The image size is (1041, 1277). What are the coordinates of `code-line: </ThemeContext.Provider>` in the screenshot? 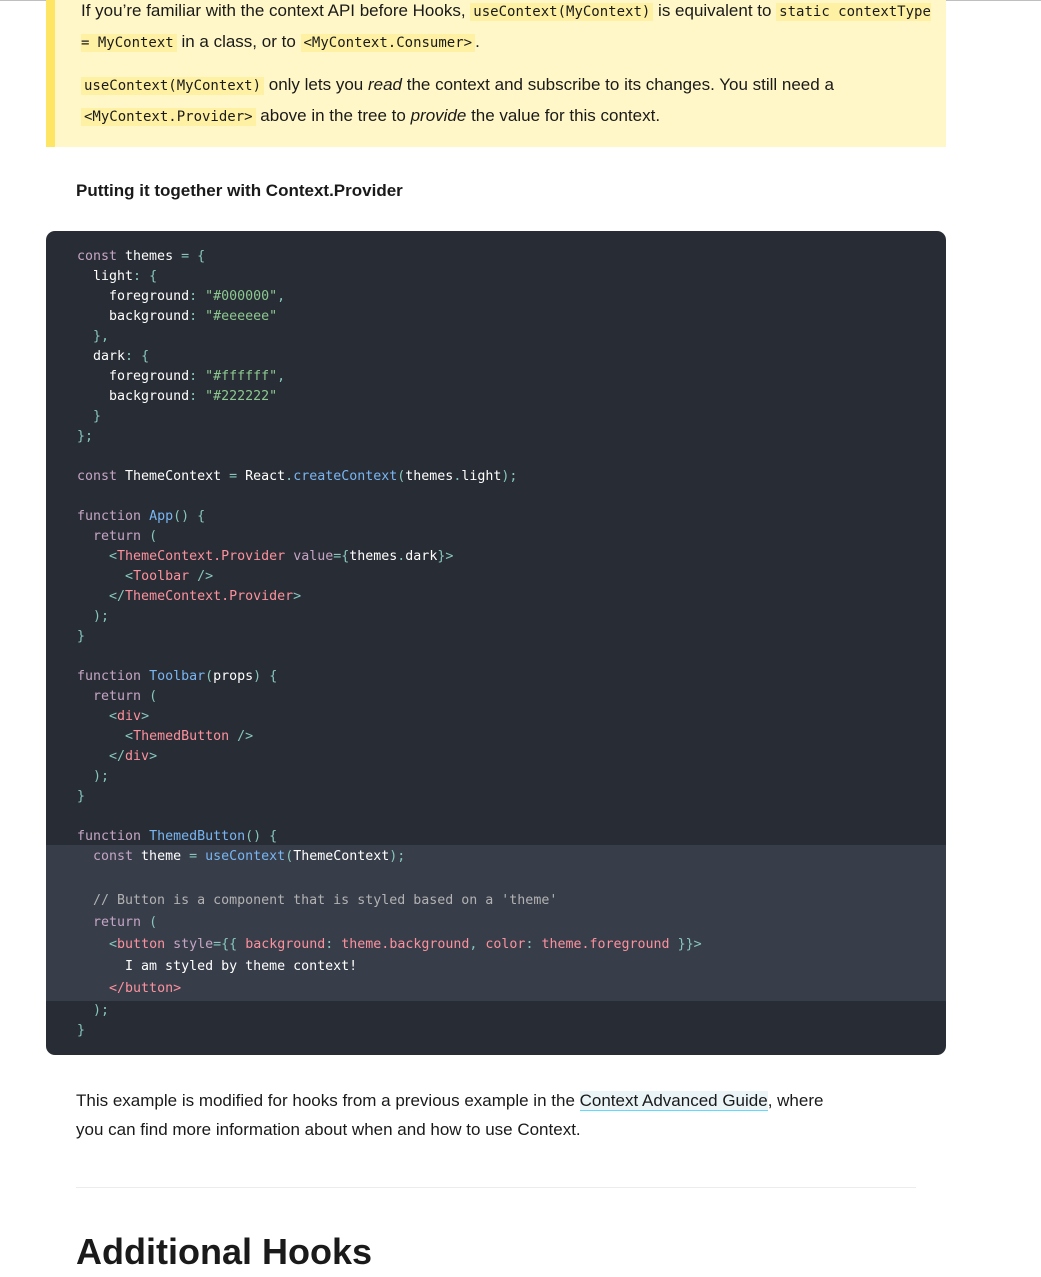 It's located at (189, 597).